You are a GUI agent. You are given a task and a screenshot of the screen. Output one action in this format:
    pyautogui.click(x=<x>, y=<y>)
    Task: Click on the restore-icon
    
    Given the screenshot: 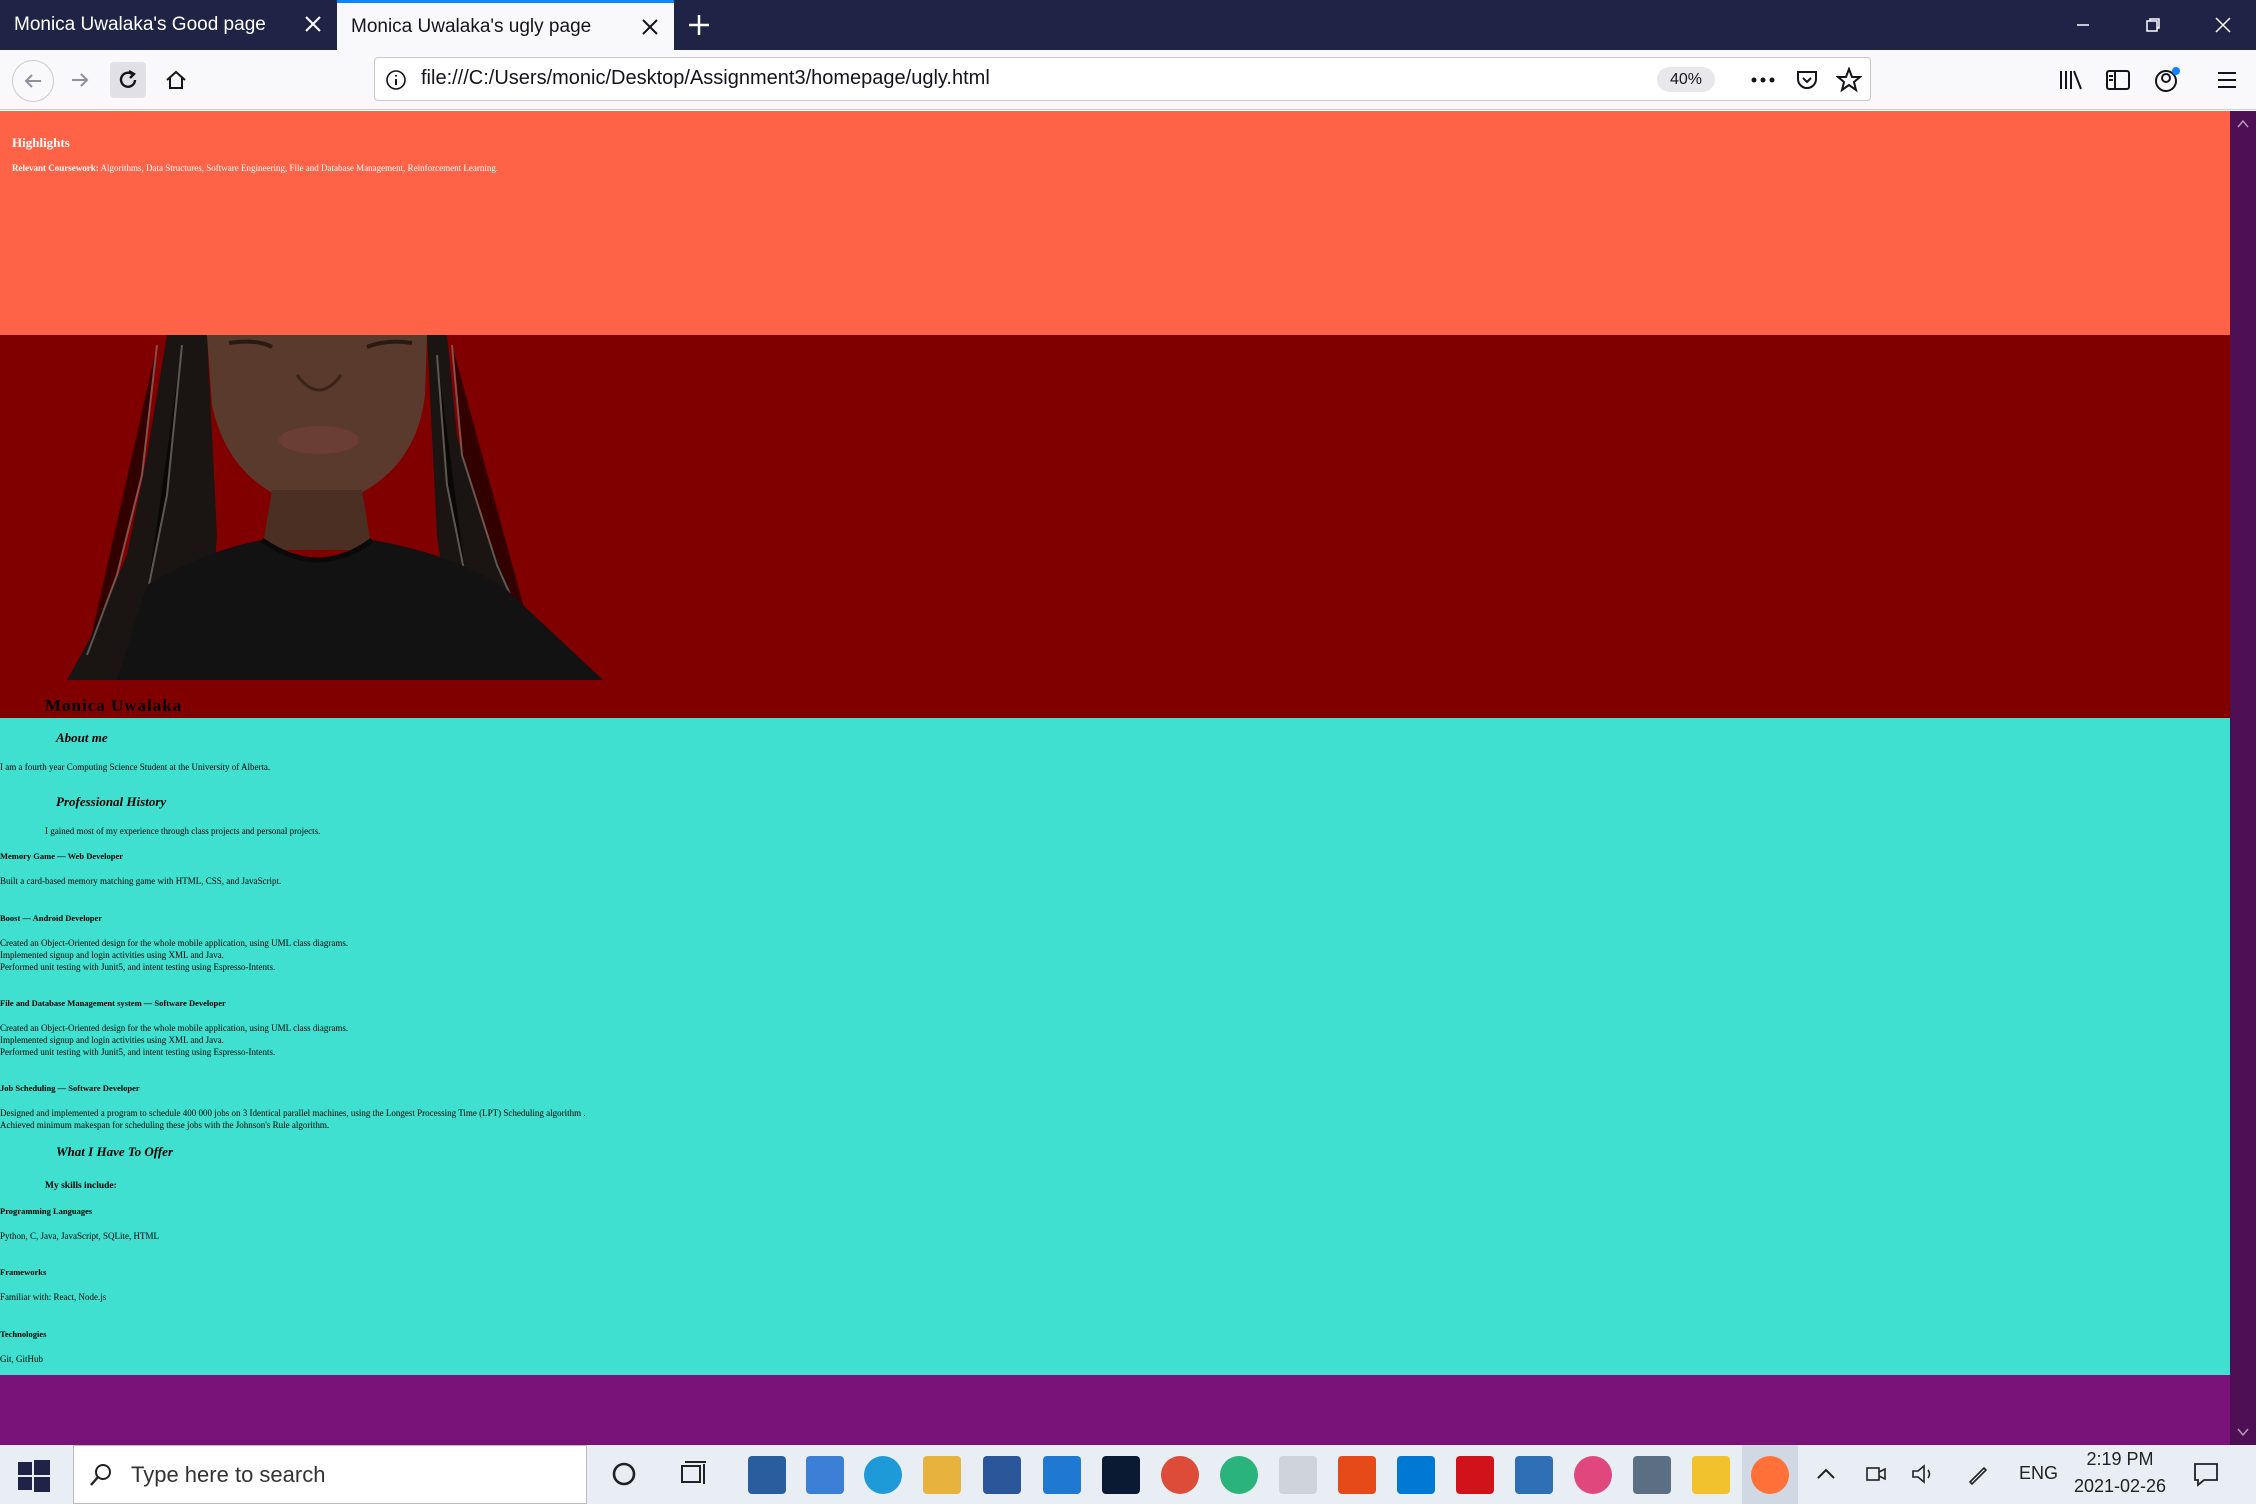 What is the action you would take?
    pyautogui.click(x=2153, y=25)
    